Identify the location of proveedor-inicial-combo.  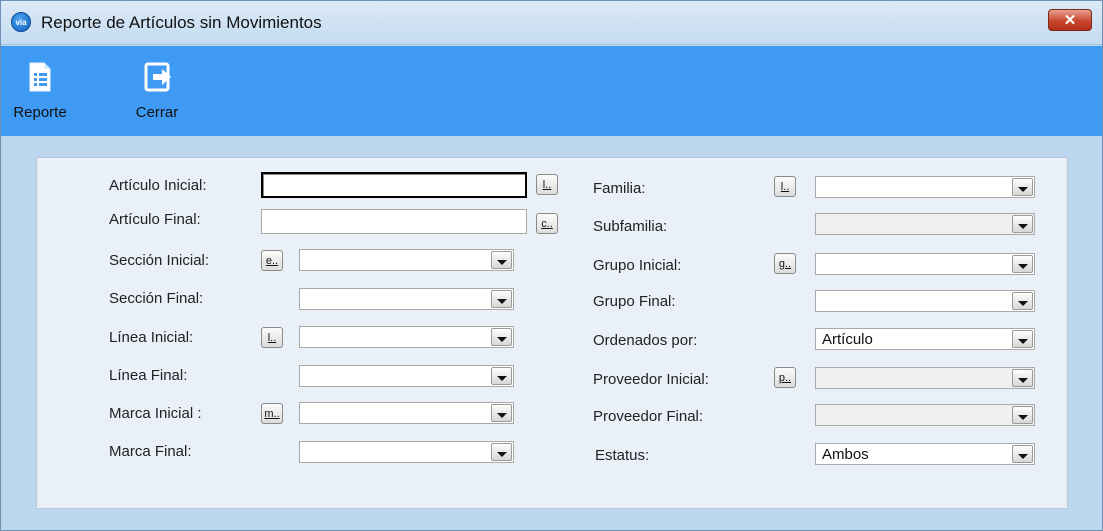
(925, 378).